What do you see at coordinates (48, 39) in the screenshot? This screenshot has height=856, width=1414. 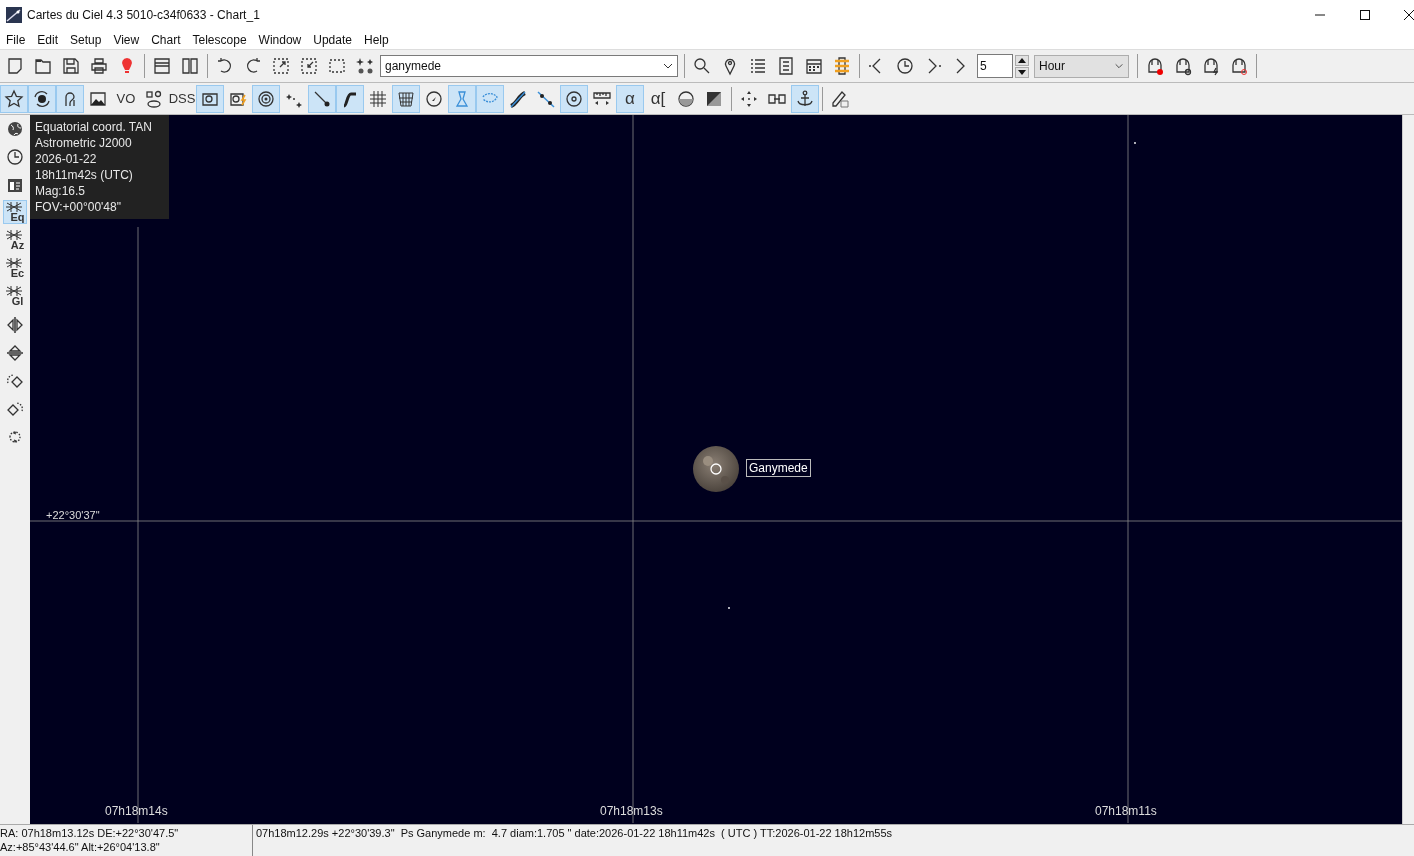 I see `menu-item: Edit` at bounding box center [48, 39].